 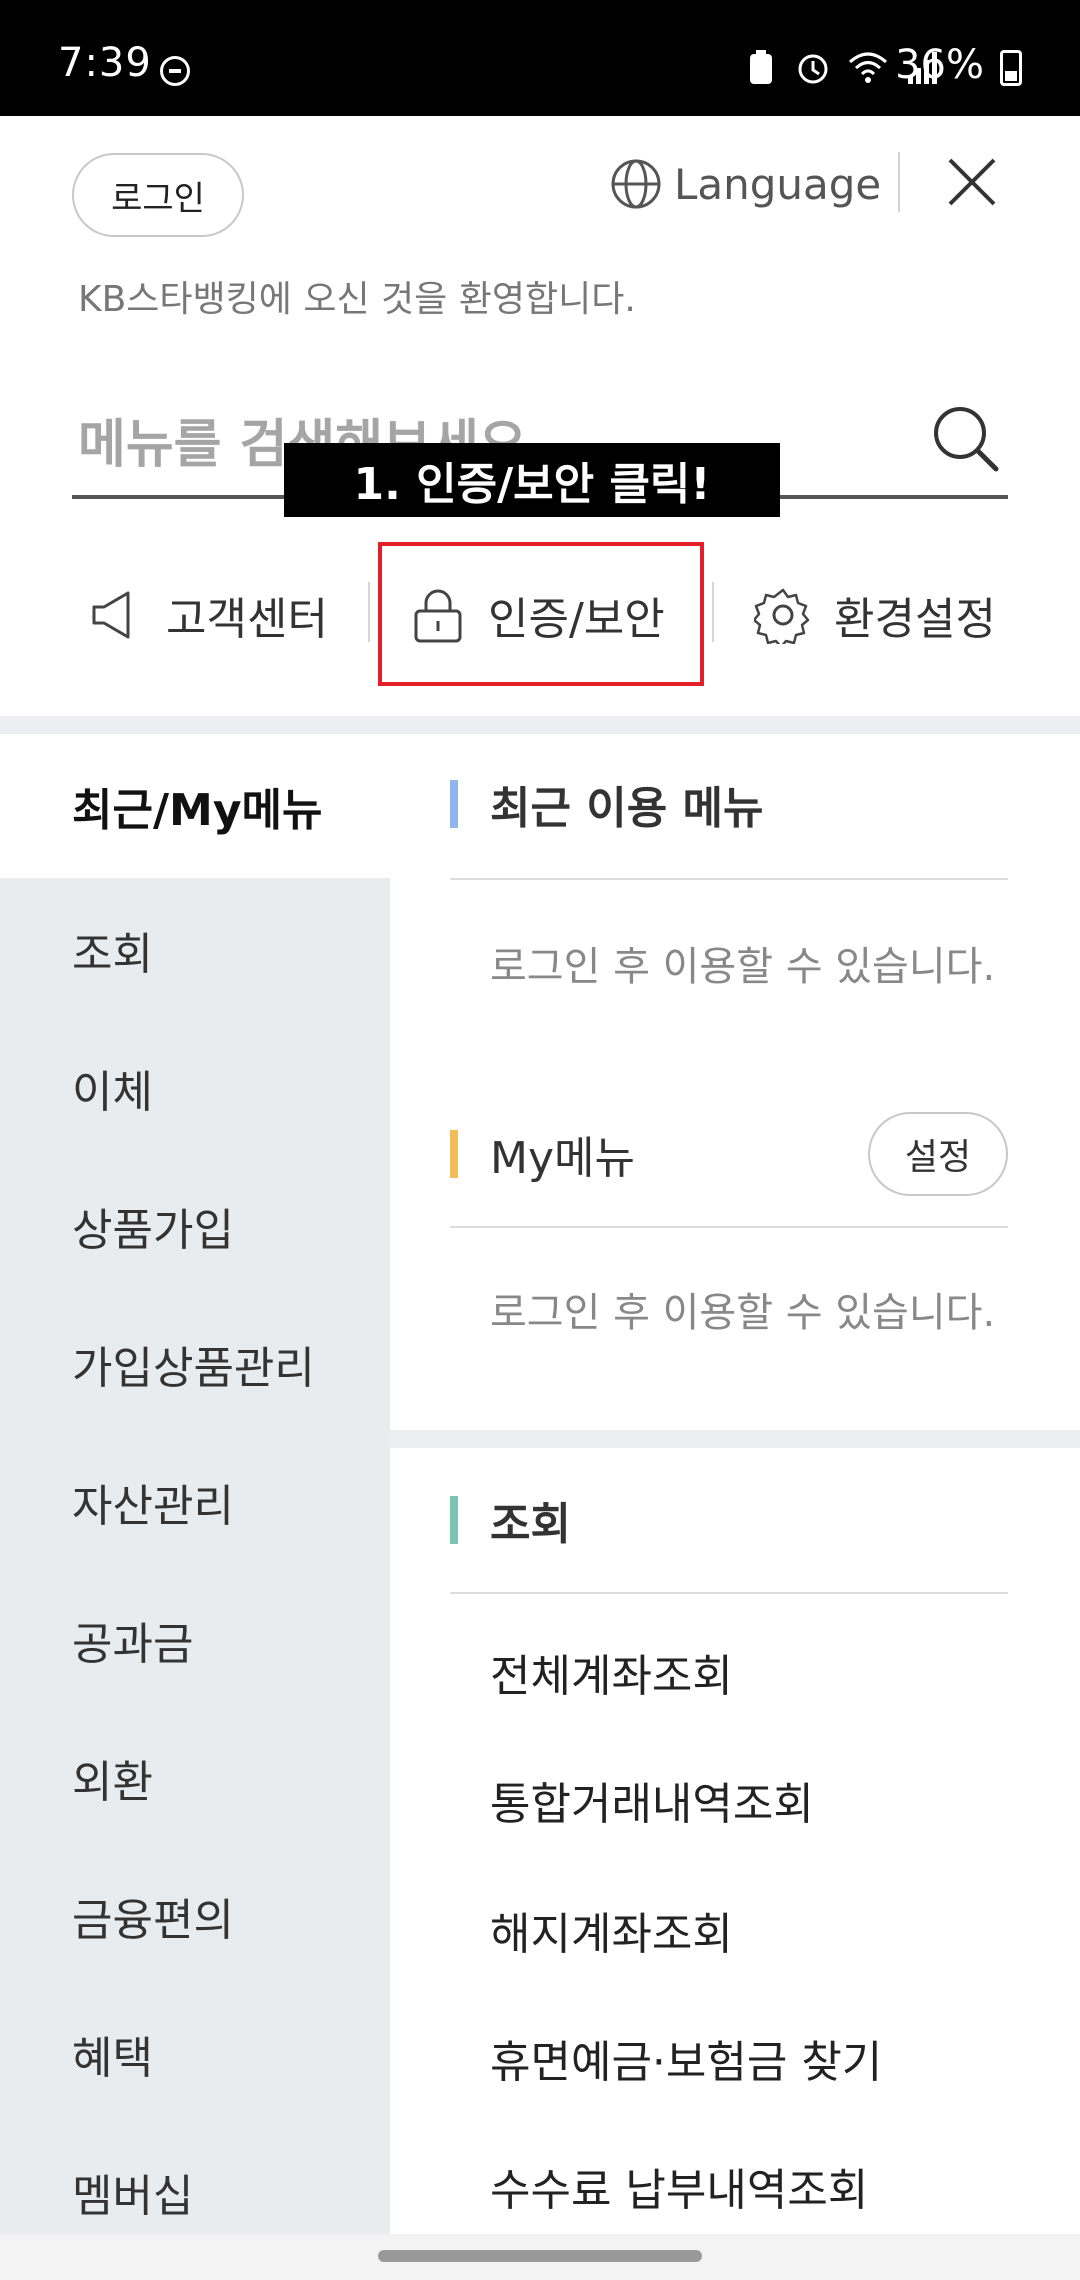 What do you see at coordinates (105, 63) in the screenshot?
I see `status-time: 7:39` at bounding box center [105, 63].